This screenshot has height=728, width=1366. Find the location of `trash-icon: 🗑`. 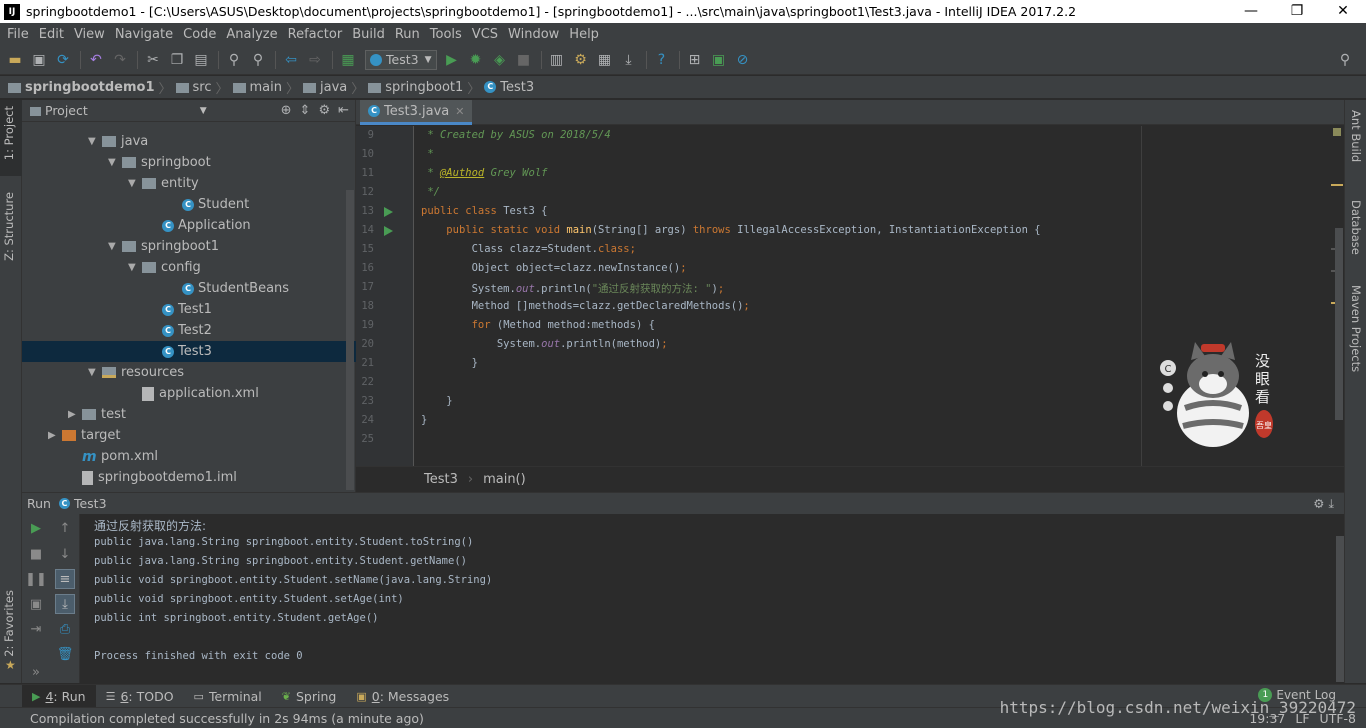

trash-icon: 🗑 is located at coordinates (65, 654).